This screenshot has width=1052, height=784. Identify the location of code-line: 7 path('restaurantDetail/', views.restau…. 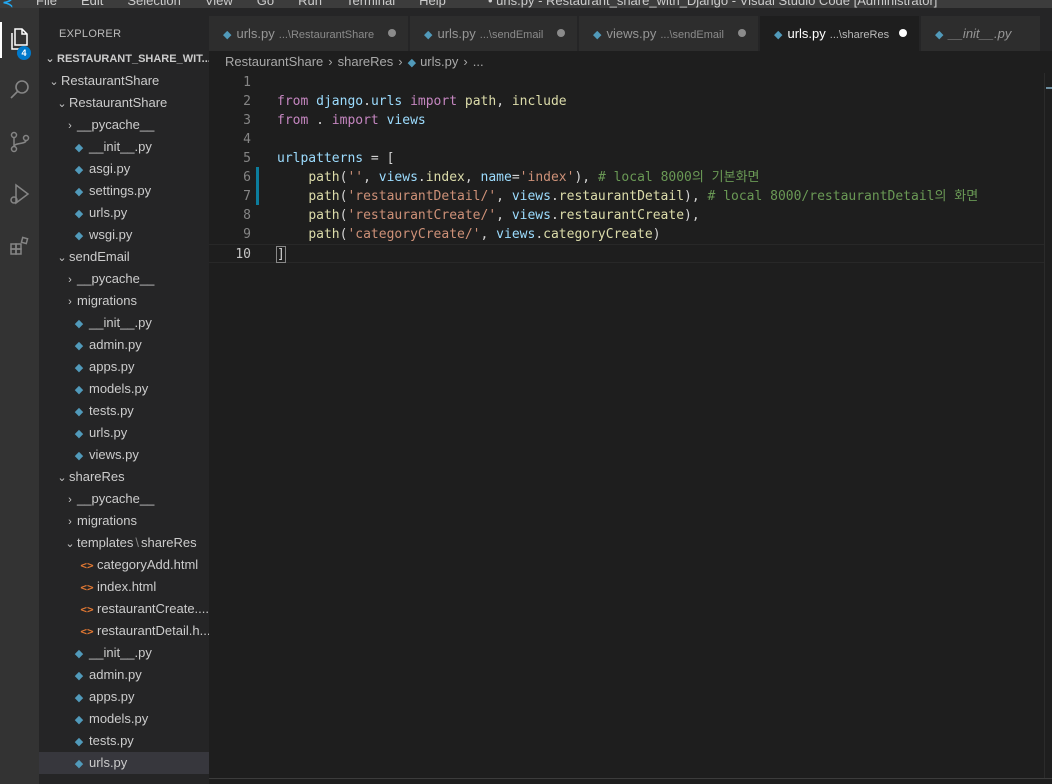
(626, 196).